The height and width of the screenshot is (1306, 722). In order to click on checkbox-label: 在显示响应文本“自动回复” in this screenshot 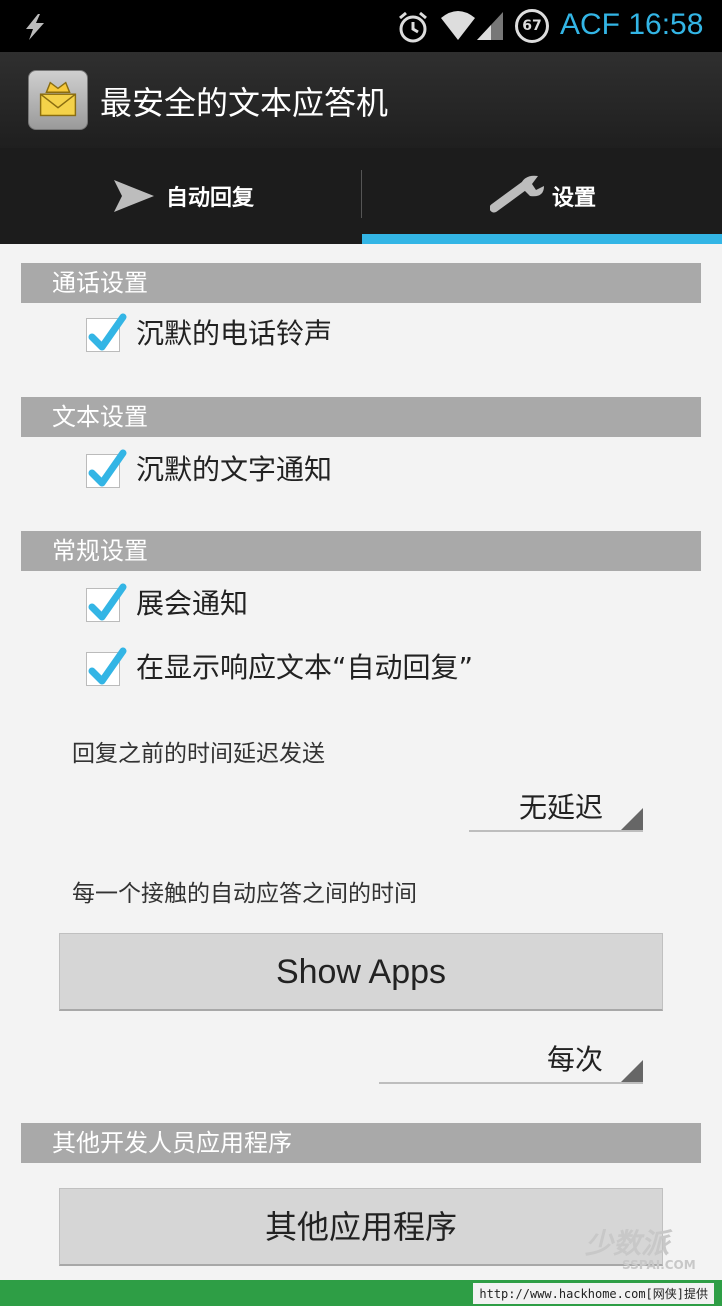, I will do `click(305, 667)`.